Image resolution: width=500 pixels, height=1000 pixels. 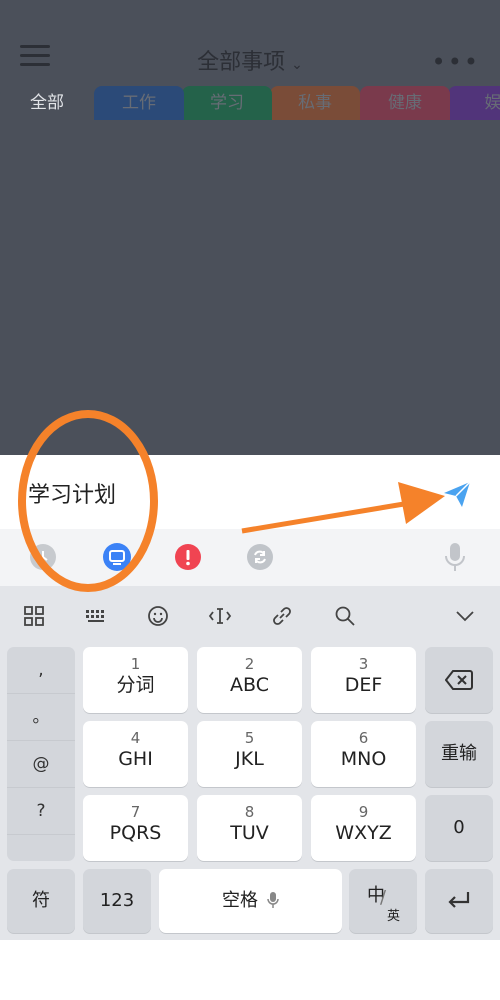 I want to click on key-8-tuv: 8 TUV, so click(x=249, y=828).